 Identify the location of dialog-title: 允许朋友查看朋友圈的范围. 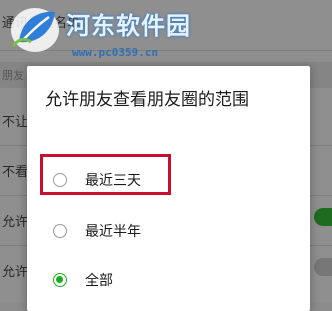
(147, 100).